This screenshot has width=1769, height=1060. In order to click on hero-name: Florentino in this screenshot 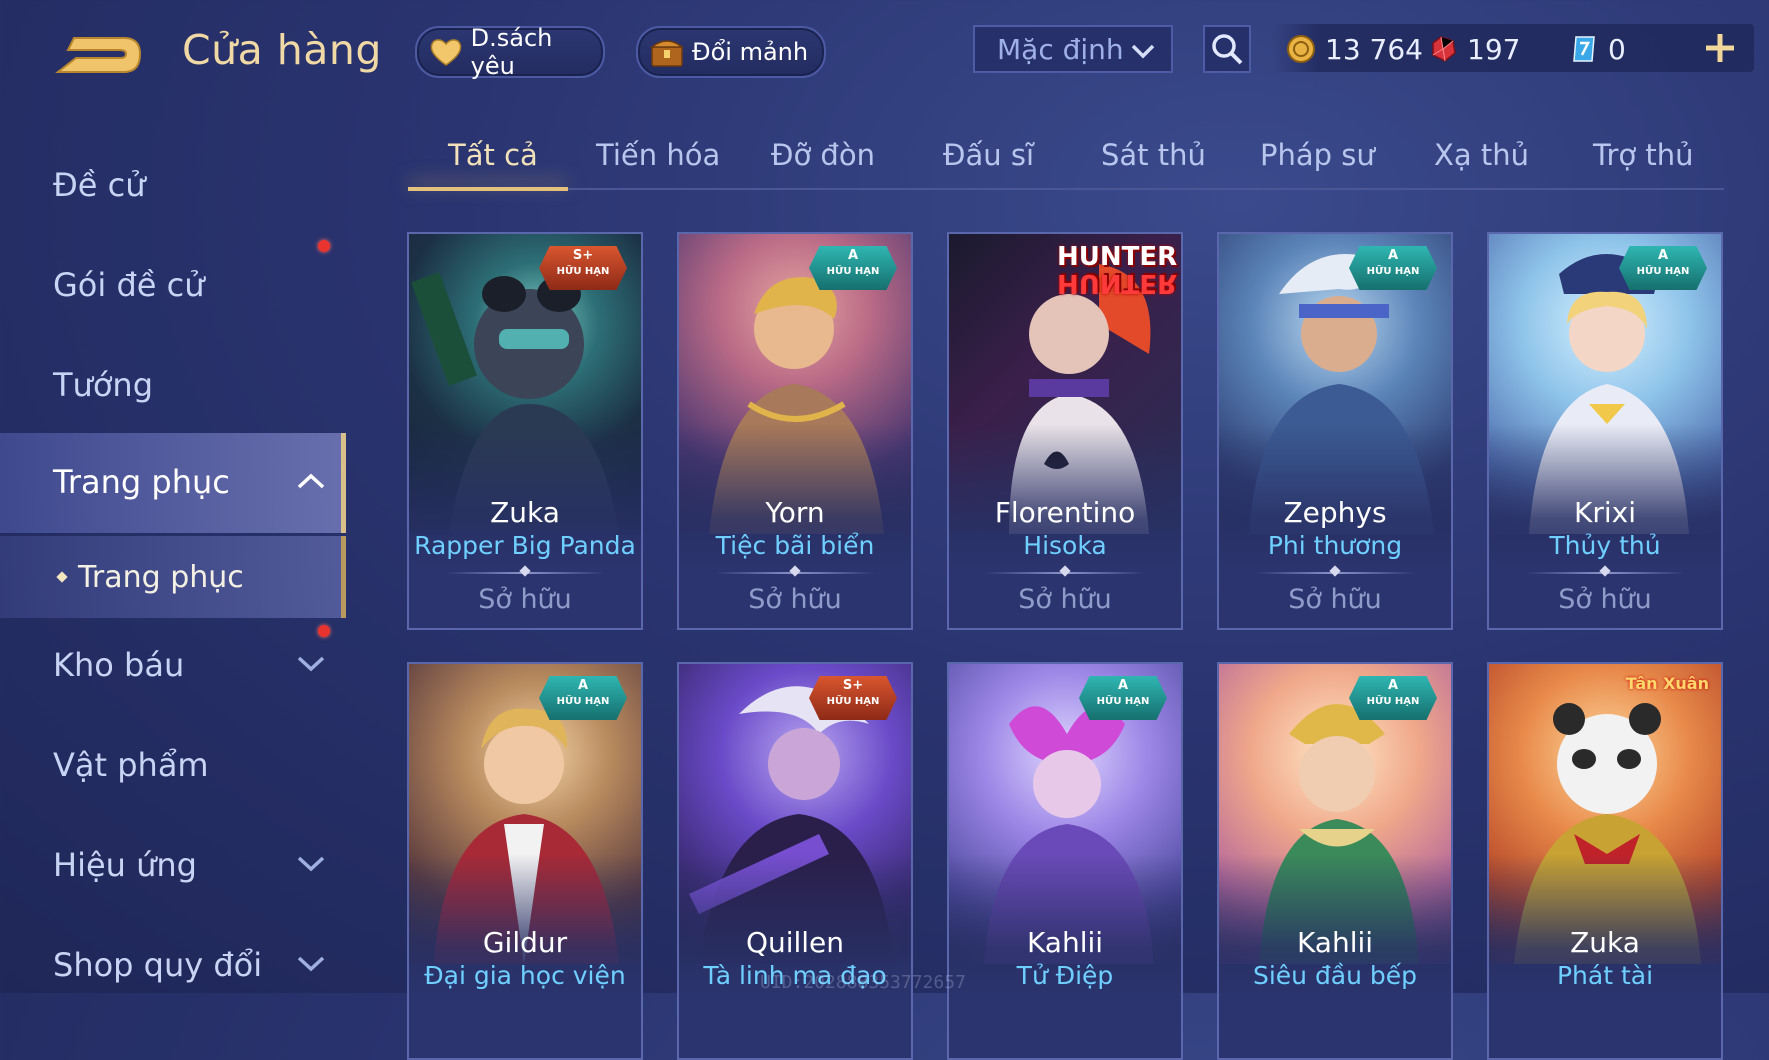, I will do `click(1065, 512)`.